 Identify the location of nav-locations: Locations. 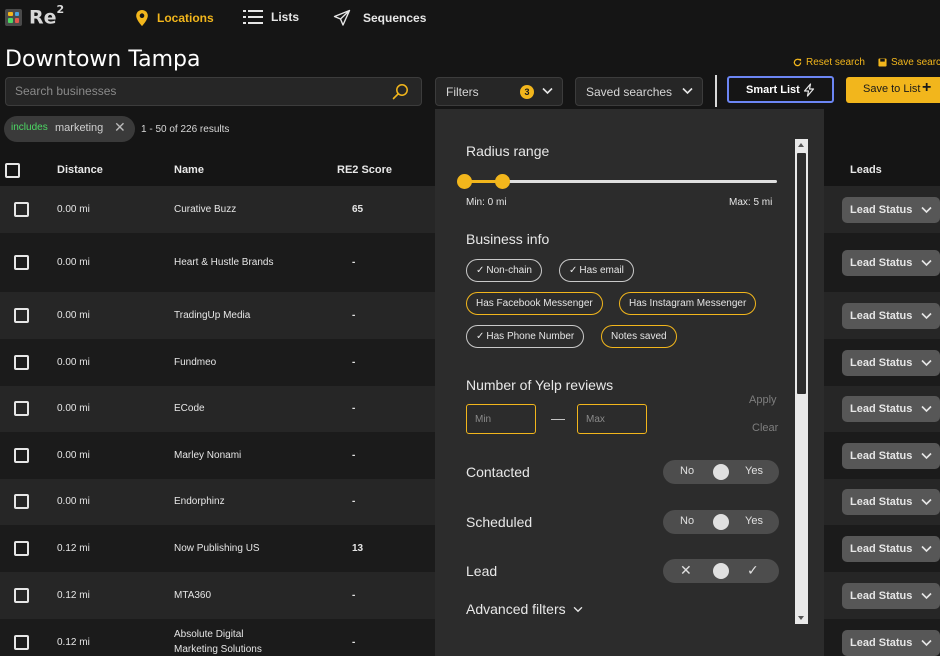
(174, 18).